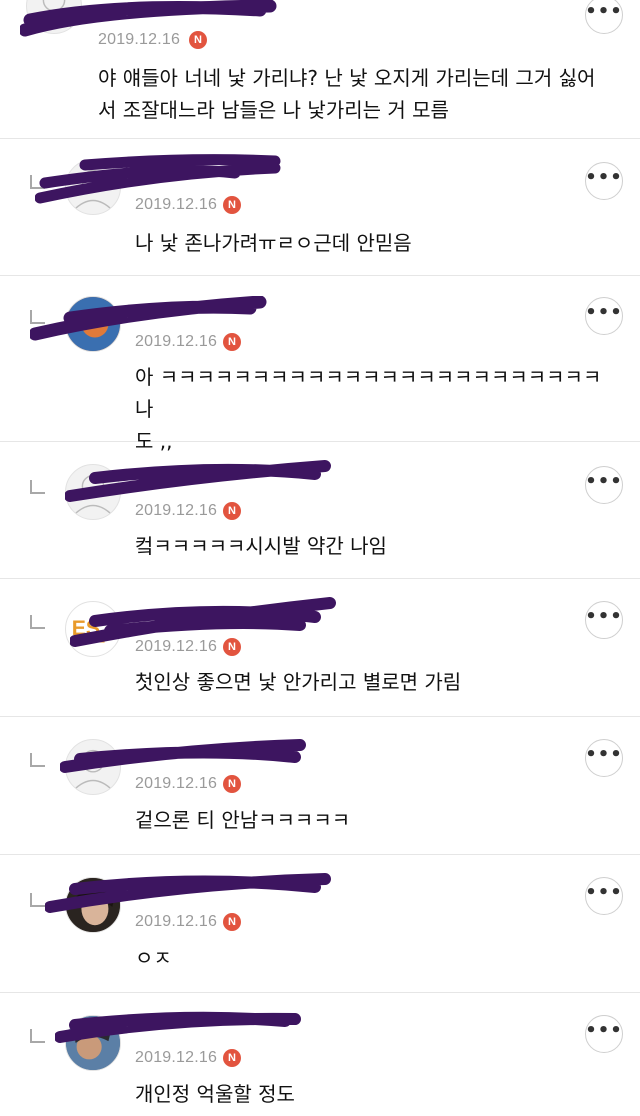 The height and width of the screenshot is (1116, 640). I want to click on comment-text: 겉으론 티 안남ㅋㅋㅋㅋㅋ, so click(243, 820).